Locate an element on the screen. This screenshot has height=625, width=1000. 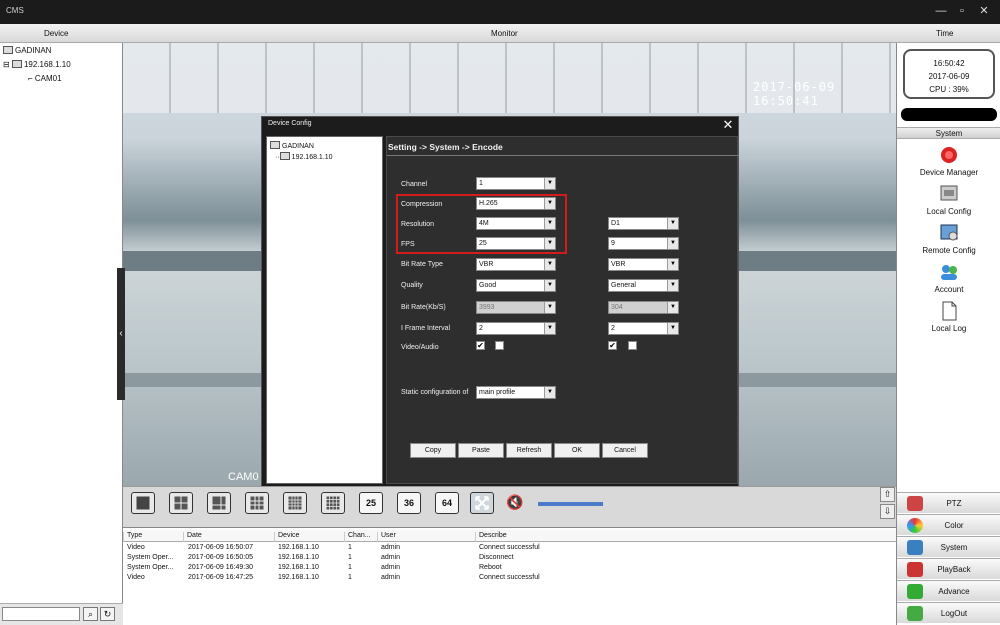
layout-64-button: 64 is located at coordinates (447, 503).